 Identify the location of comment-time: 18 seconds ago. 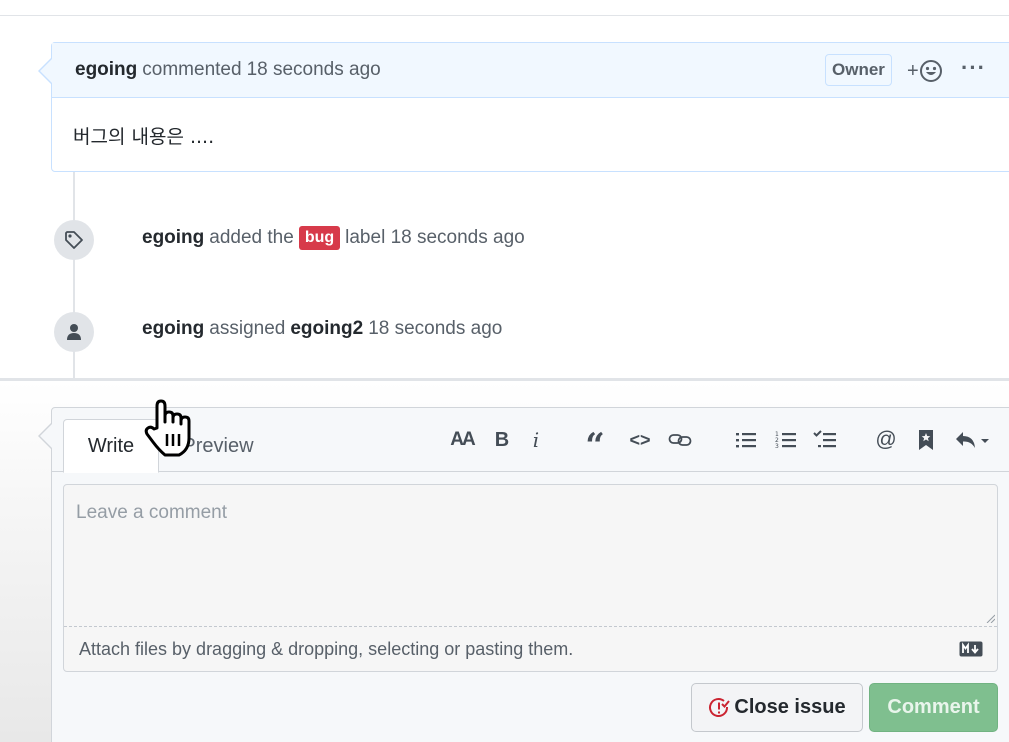
(314, 70).